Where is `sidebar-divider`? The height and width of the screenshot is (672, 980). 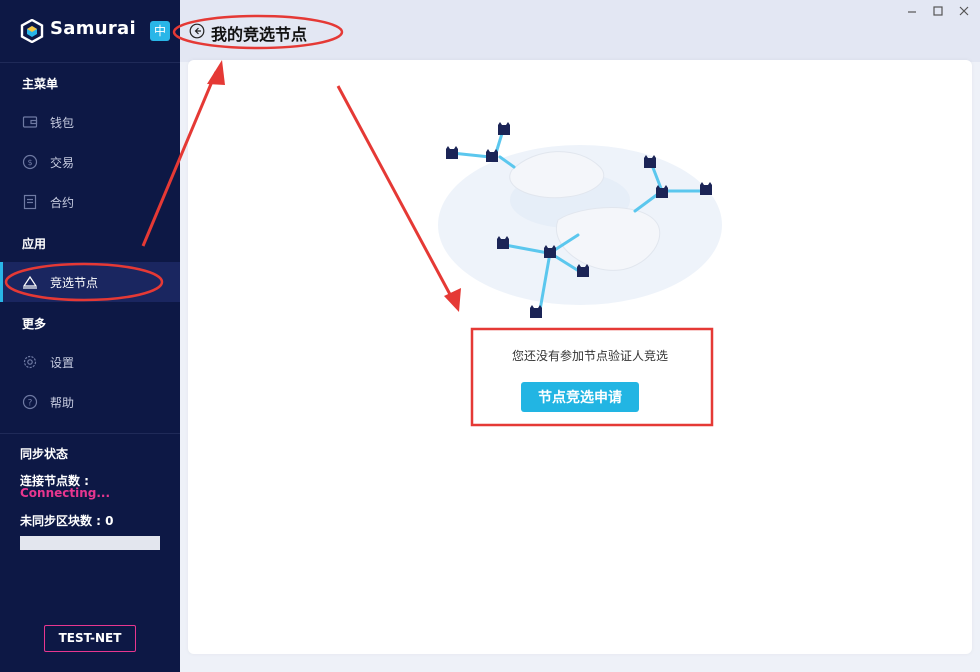 sidebar-divider is located at coordinates (90, 433).